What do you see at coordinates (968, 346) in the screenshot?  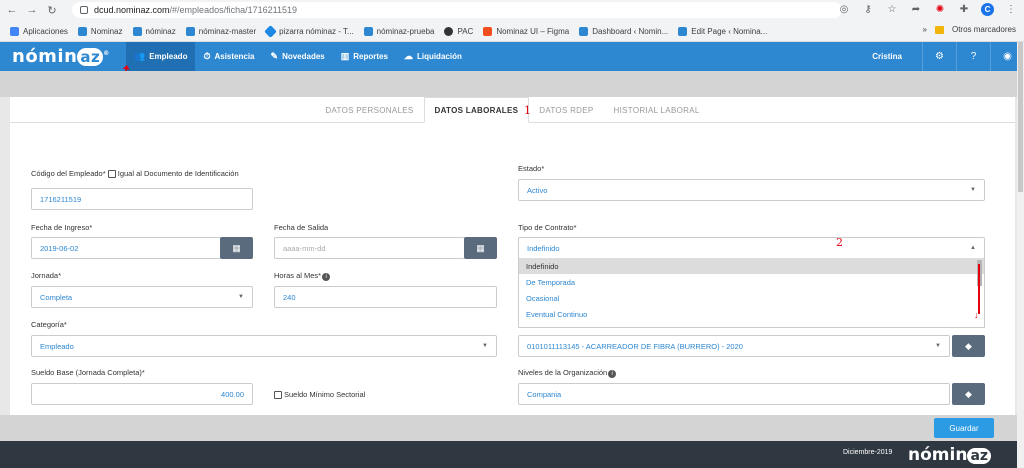 I see `cargo-tag-button: ◆` at bounding box center [968, 346].